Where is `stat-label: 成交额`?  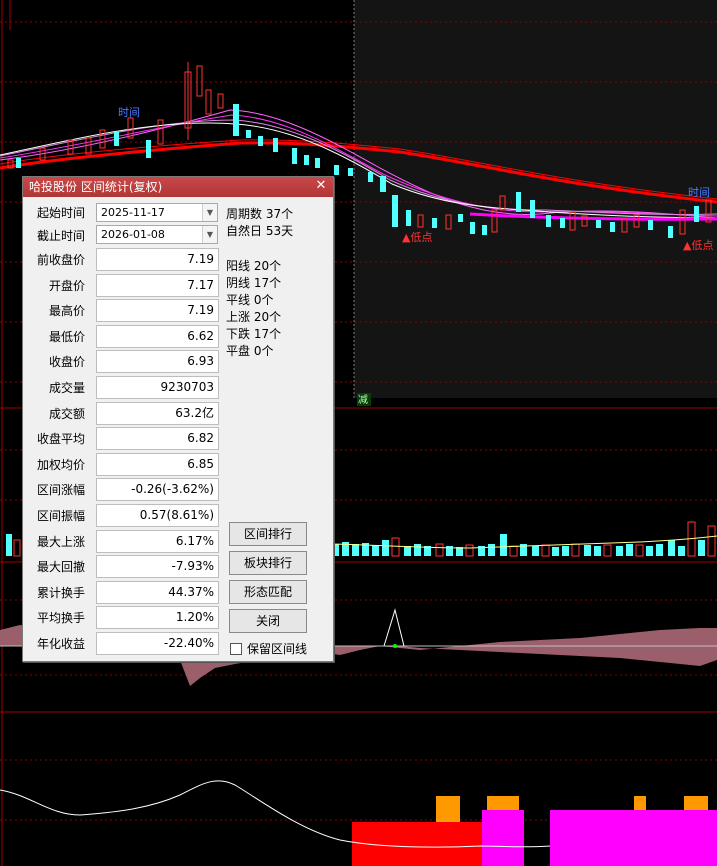 stat-label: 成交额 is located at coordinates (66, 414).